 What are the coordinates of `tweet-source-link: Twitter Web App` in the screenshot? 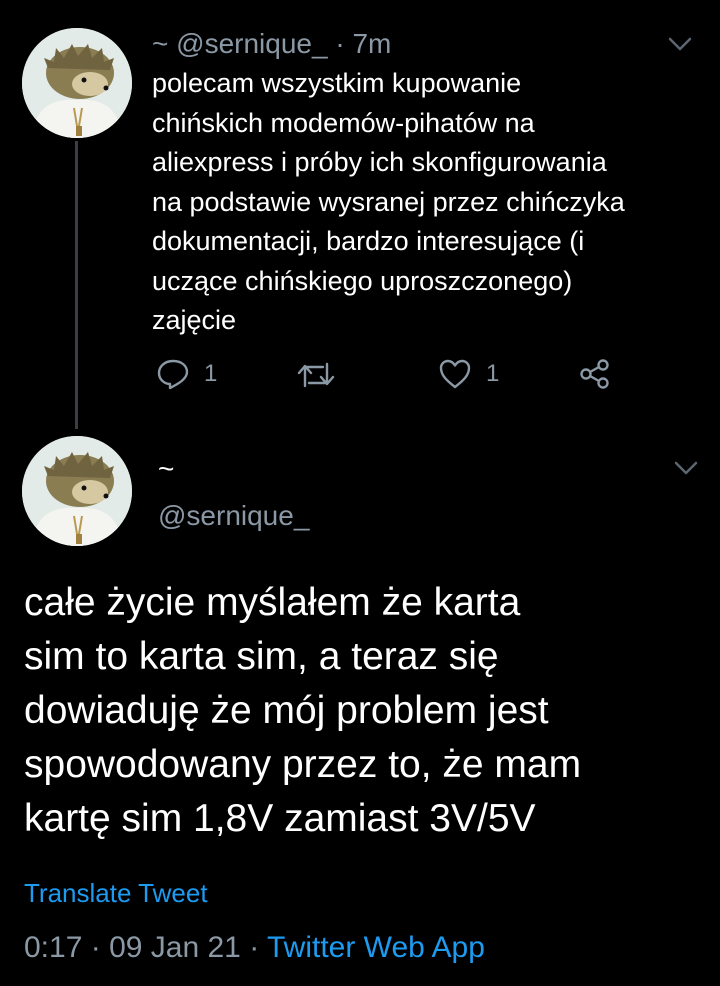 It's located at (376, 947).